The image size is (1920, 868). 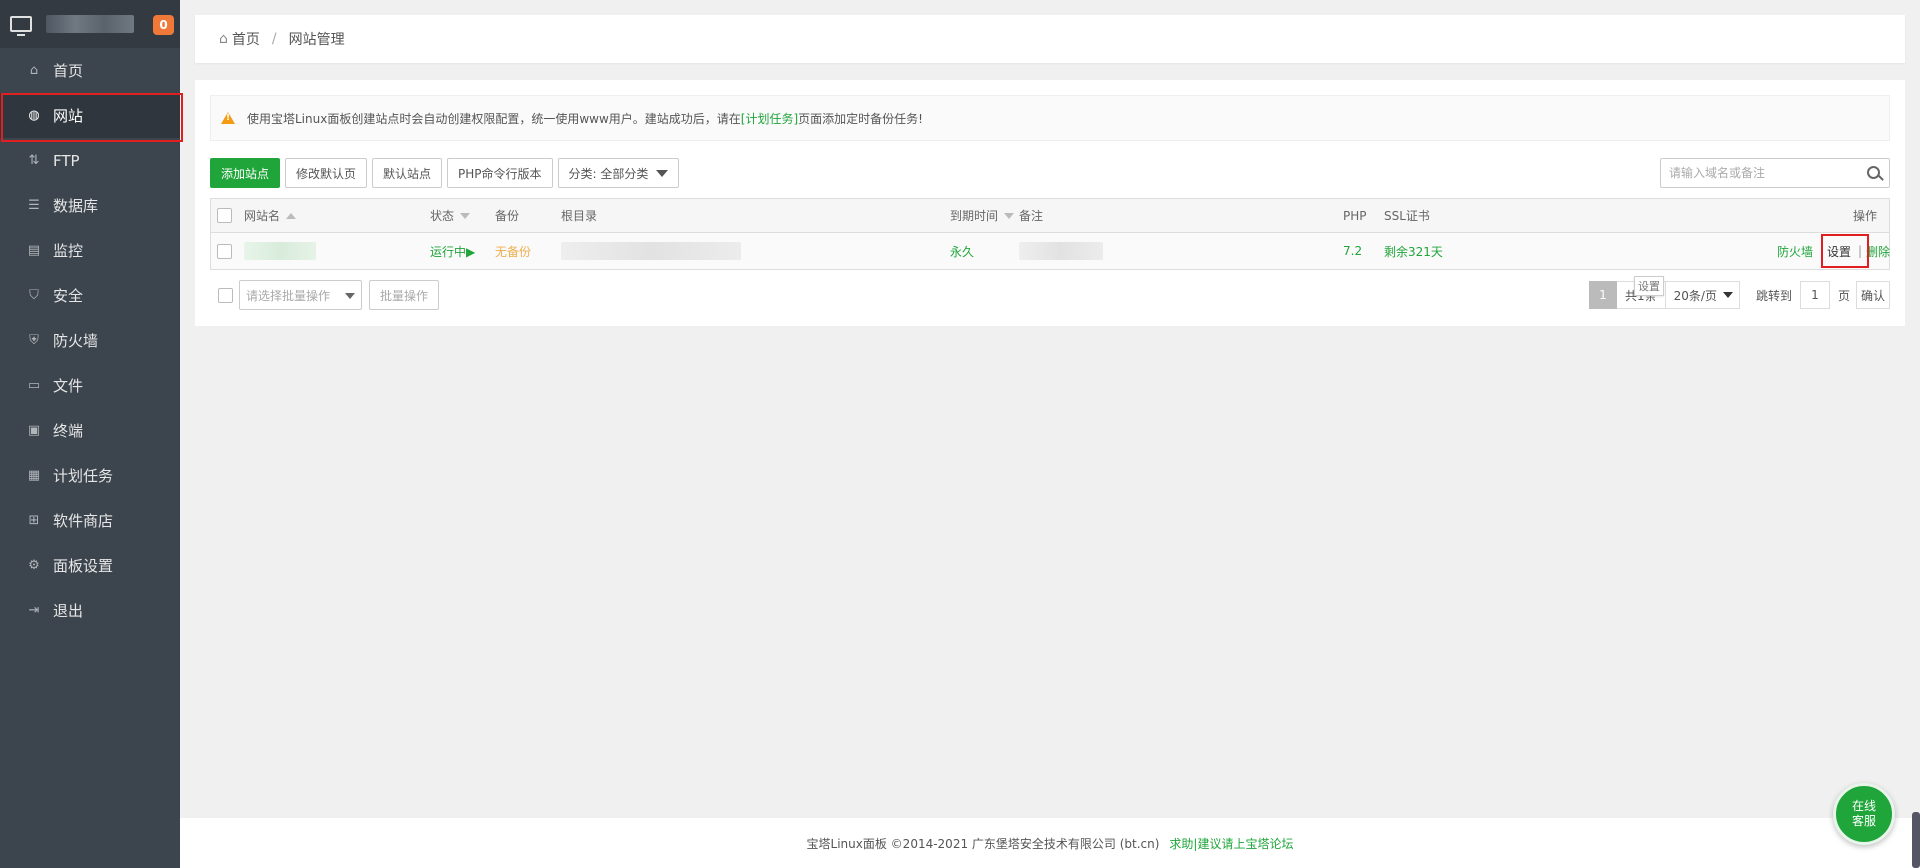 I want to click on col-expire: 到期时间, so click(x=982, y=215).